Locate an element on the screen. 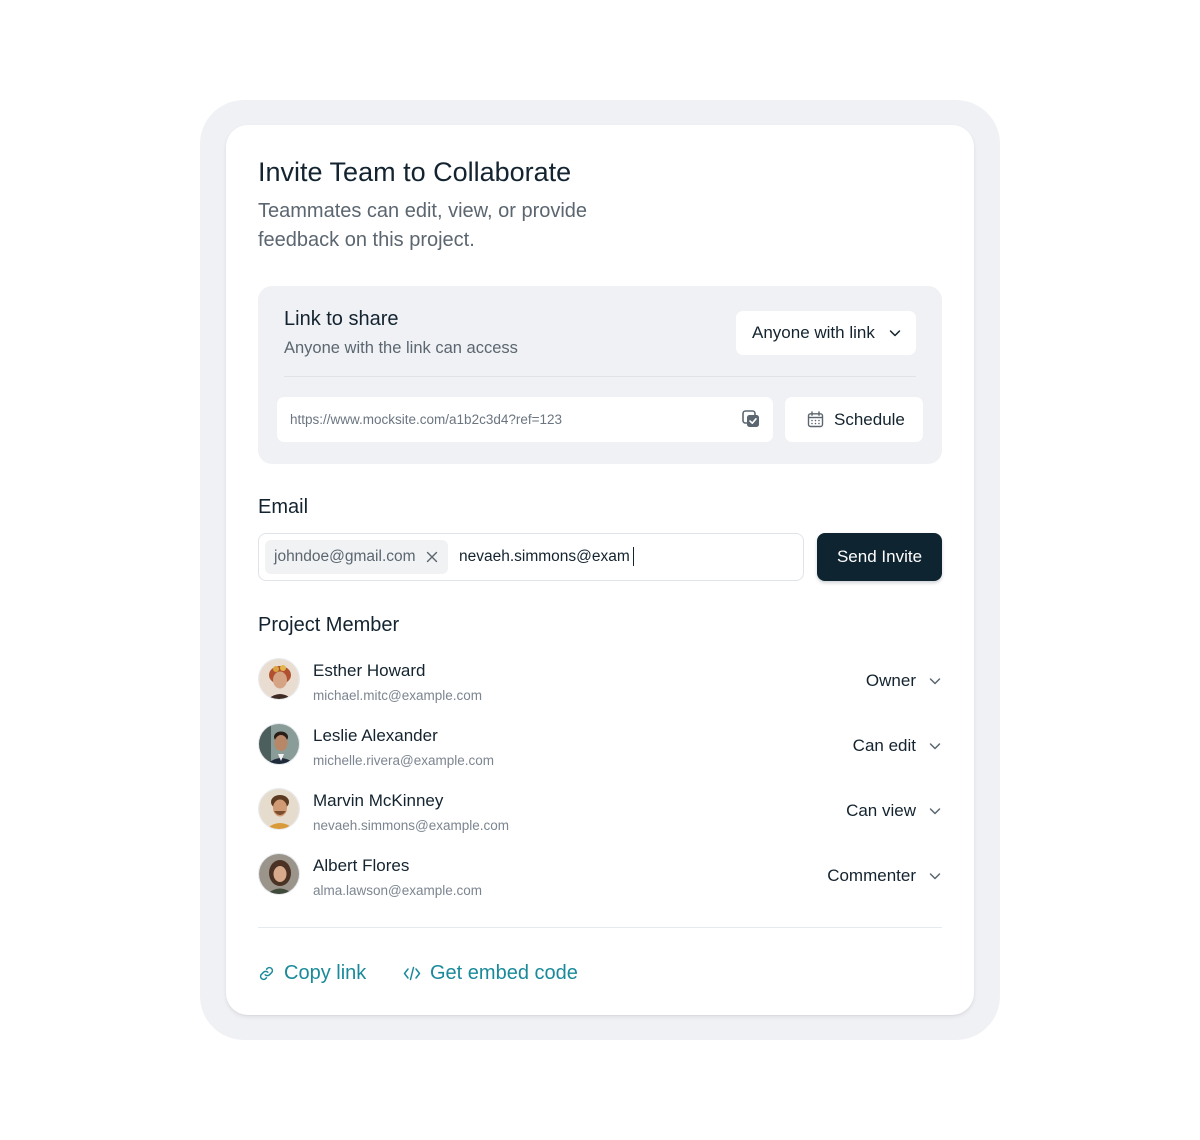 Image resolution: width=1200 pixels, height=1140 pixels. embed-code-button: Get embed code is located at coordinates (490, 973).